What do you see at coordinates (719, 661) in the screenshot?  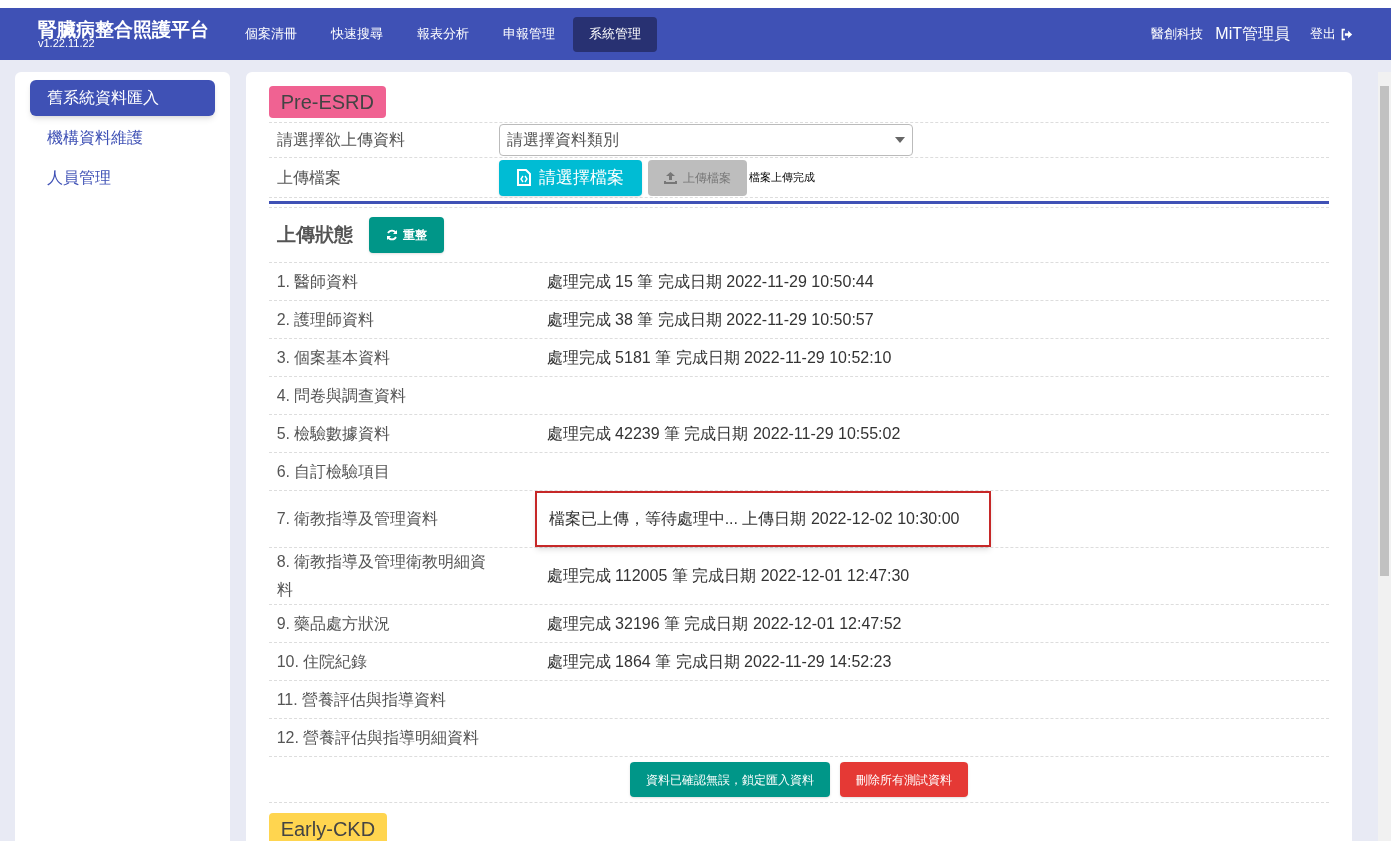 I see `status-text: 處理完成 1864 筆 完成日期 2022-11-29 14:52:23` at bounding box center [719, 661].